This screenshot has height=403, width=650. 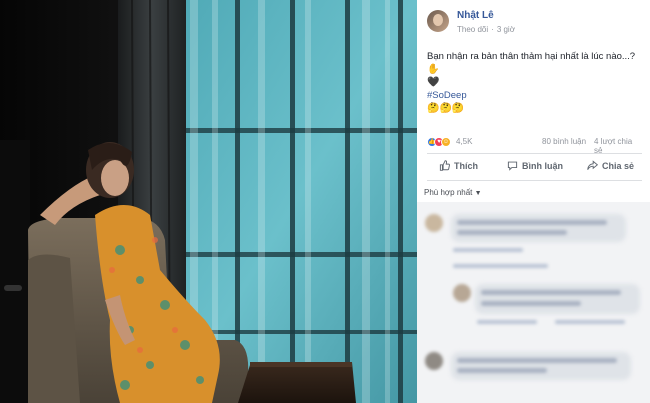 What do you see at coordinates (444, 165) in the screenshot?
I see `thumbs-up-icon` at bounding box center [444, 165].